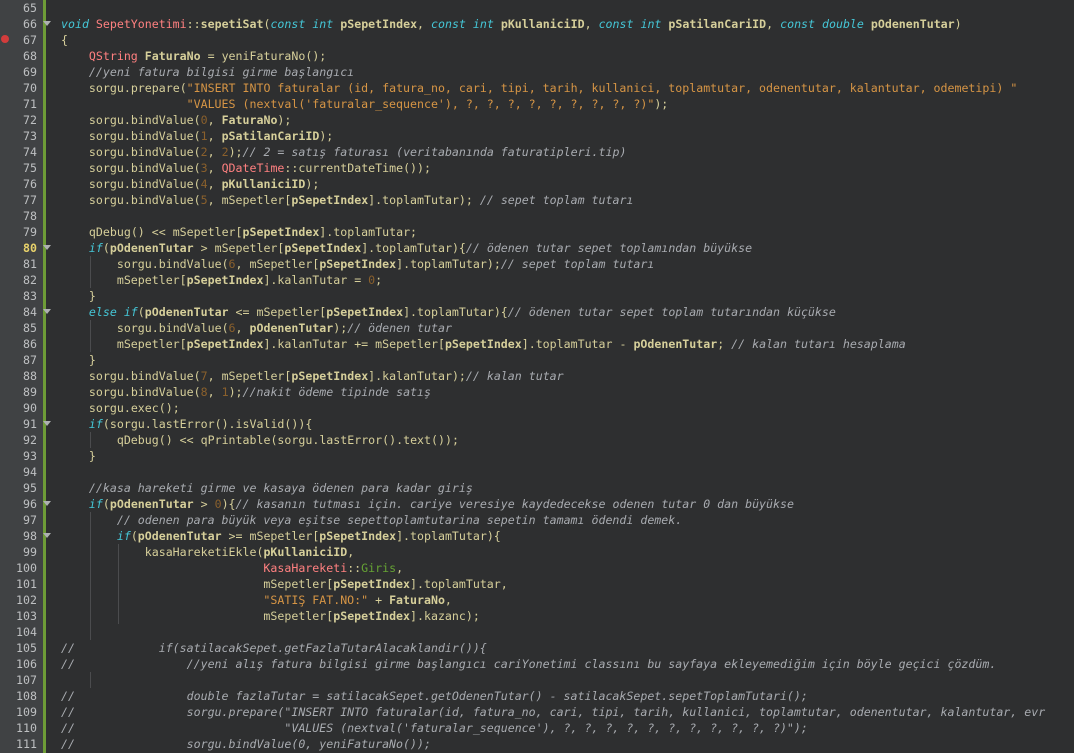 The image size is (1074, 753). What do you see at coordinates (18, 152) in the screenshot?
I see `line-number: 74` at bounding box center [18, 152].